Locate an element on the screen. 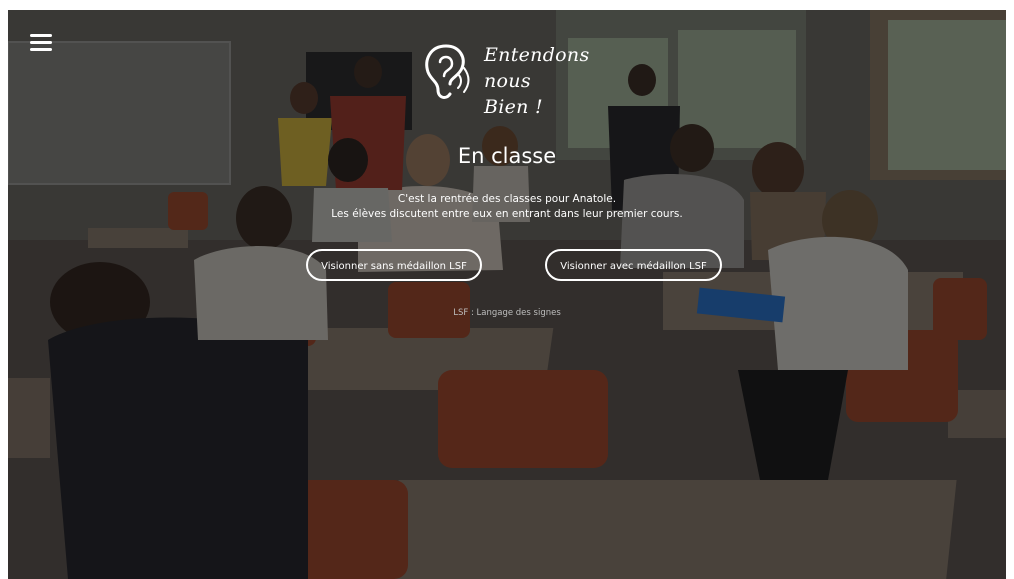 This screenshot has height=579, width=1014. ear-icon is located at coordinates (447, 71).